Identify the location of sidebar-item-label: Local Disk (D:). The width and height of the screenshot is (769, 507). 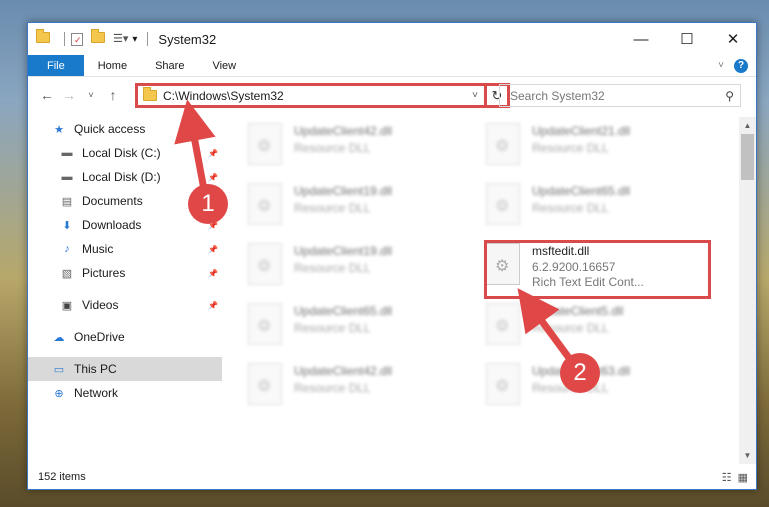
(121, 177).